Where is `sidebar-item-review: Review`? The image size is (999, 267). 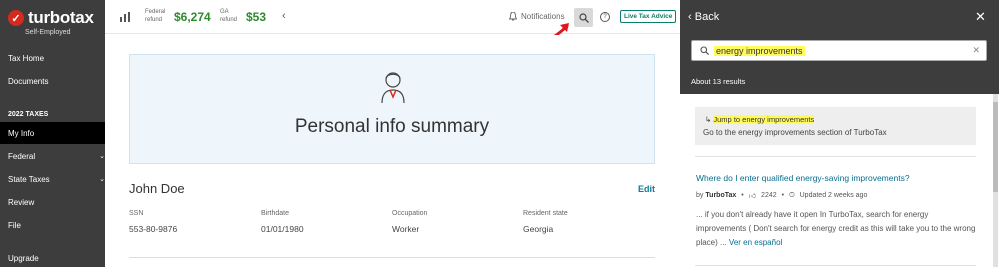 sidebar-item-review: Review is located at coordinates (21, 202).